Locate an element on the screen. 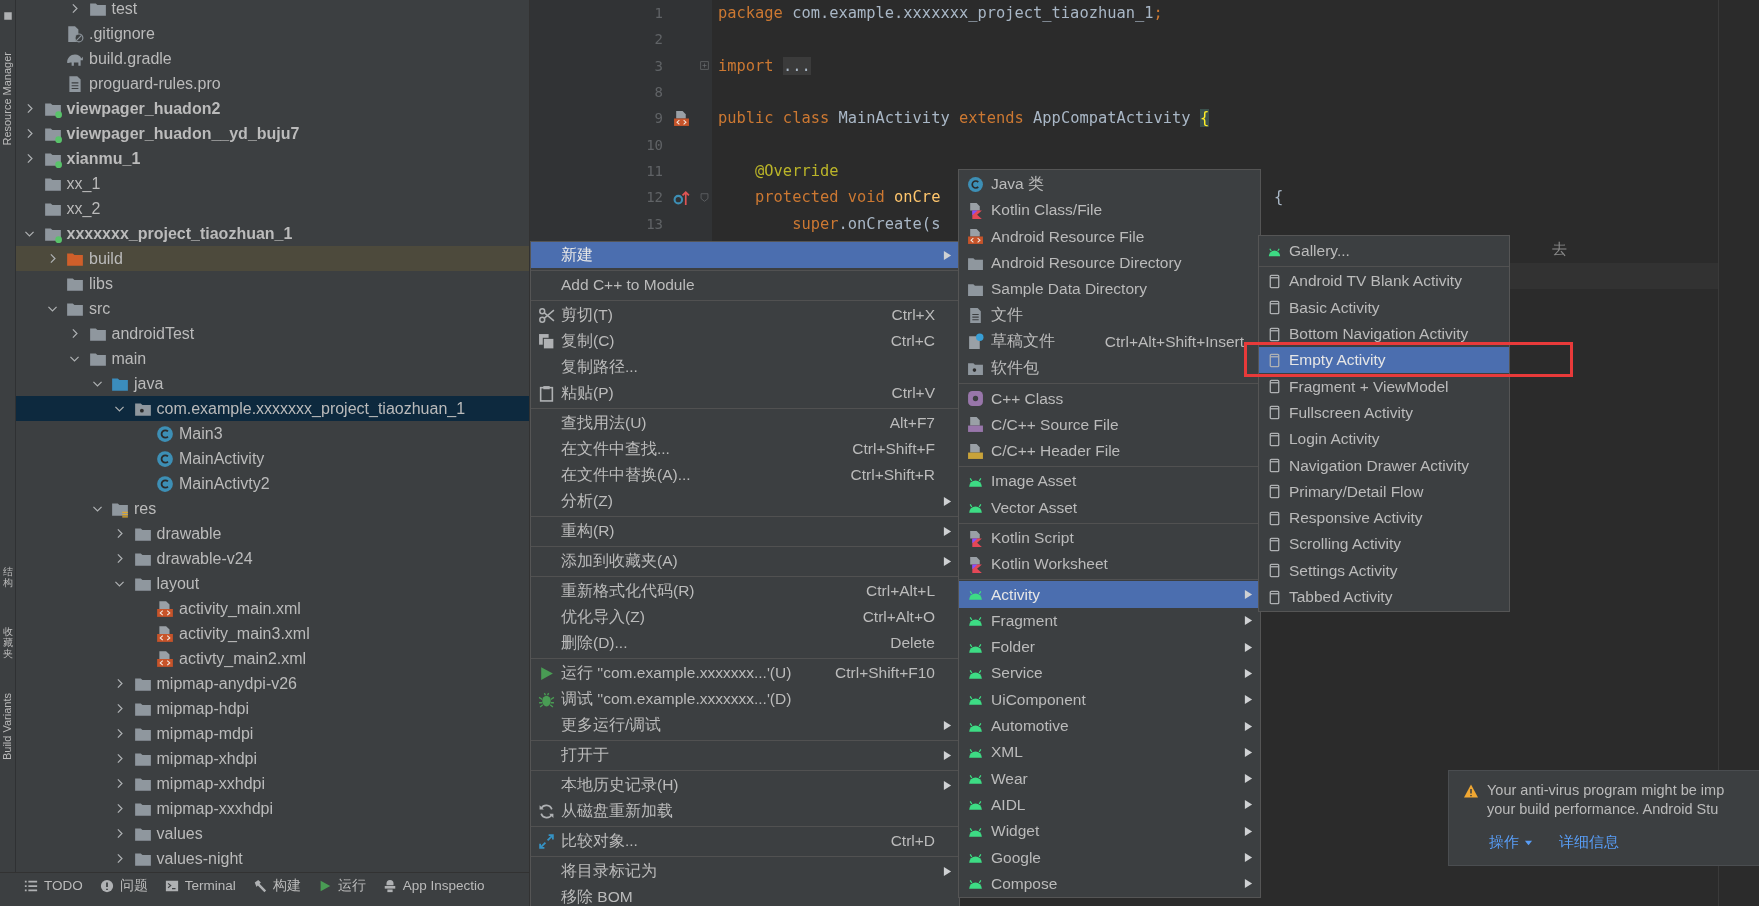 This screenshot has width=1759, height=906. menu-item: Kotlin Class/File is located at coordinates (1109, 210).